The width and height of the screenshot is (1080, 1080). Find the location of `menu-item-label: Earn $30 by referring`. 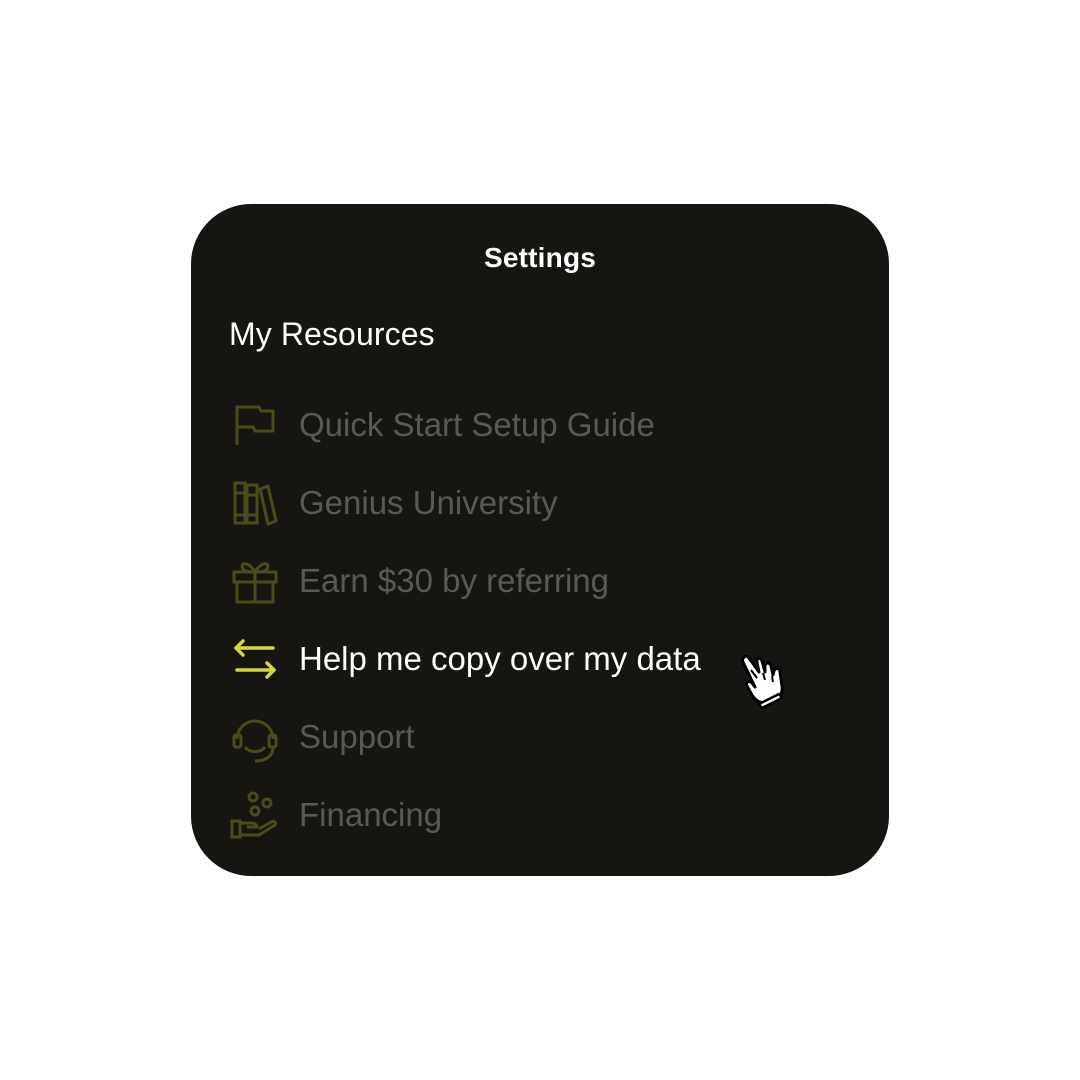

menu-item-label: Earn $30 by referring is located at coordinates (454, 580).